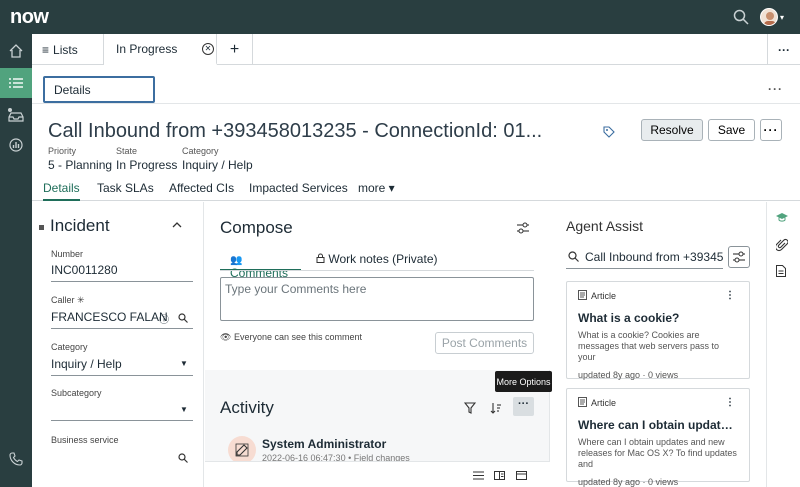 Image resolution: width=800 pixels, height=487 pixels. What do you see at coordinates (478, 476) in the screenshot?
I see `list-view-icon` at bounding box center [478, 476].